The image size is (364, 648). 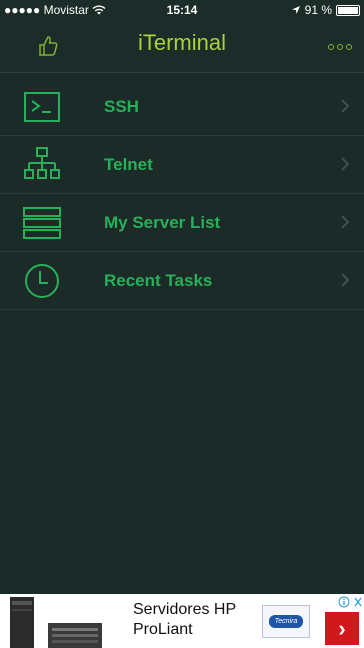 I want to click on battery-icon, so click(x=348, y=10).